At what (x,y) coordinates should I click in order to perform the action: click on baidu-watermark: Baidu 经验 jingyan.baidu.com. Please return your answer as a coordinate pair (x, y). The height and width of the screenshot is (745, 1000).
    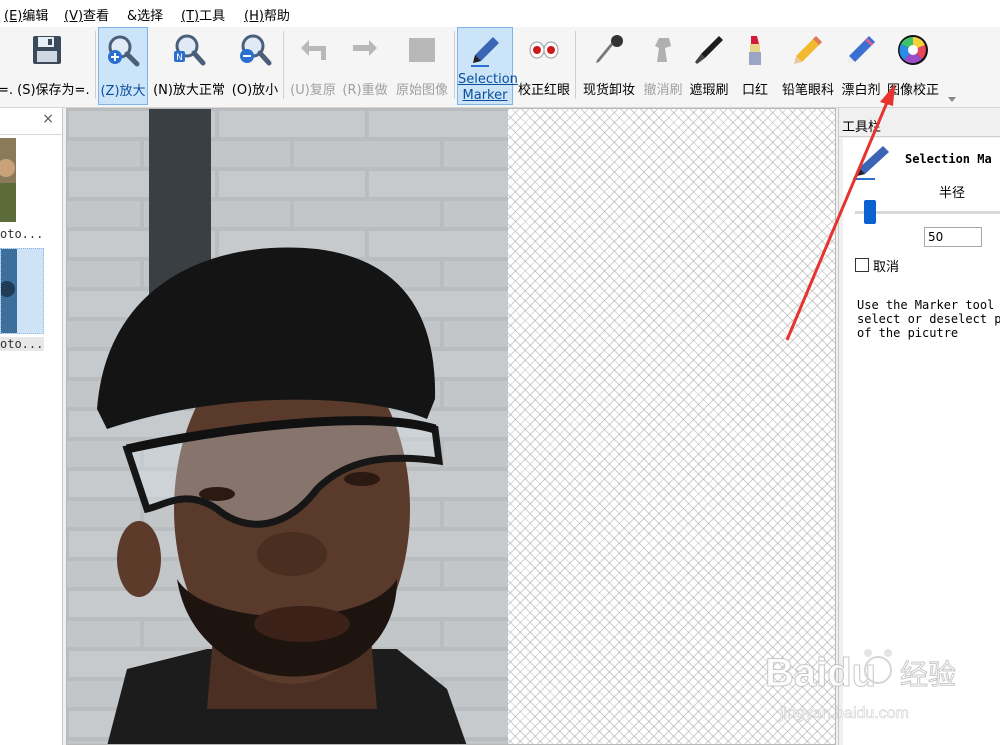
    Looking at the image, I should click on (861, 685).